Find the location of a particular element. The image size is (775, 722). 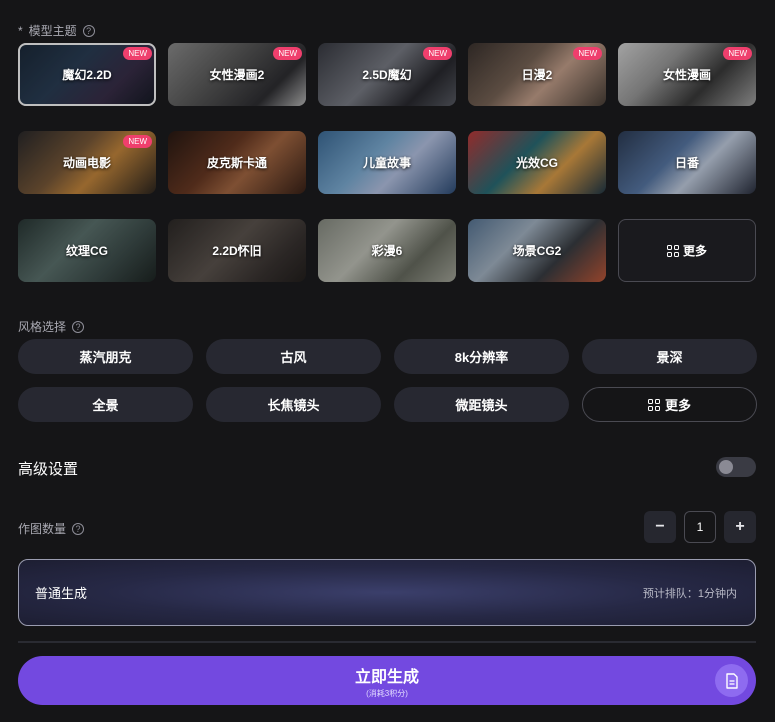

generation-mode-name: 普通生成 is located at coordinates (61, 593).